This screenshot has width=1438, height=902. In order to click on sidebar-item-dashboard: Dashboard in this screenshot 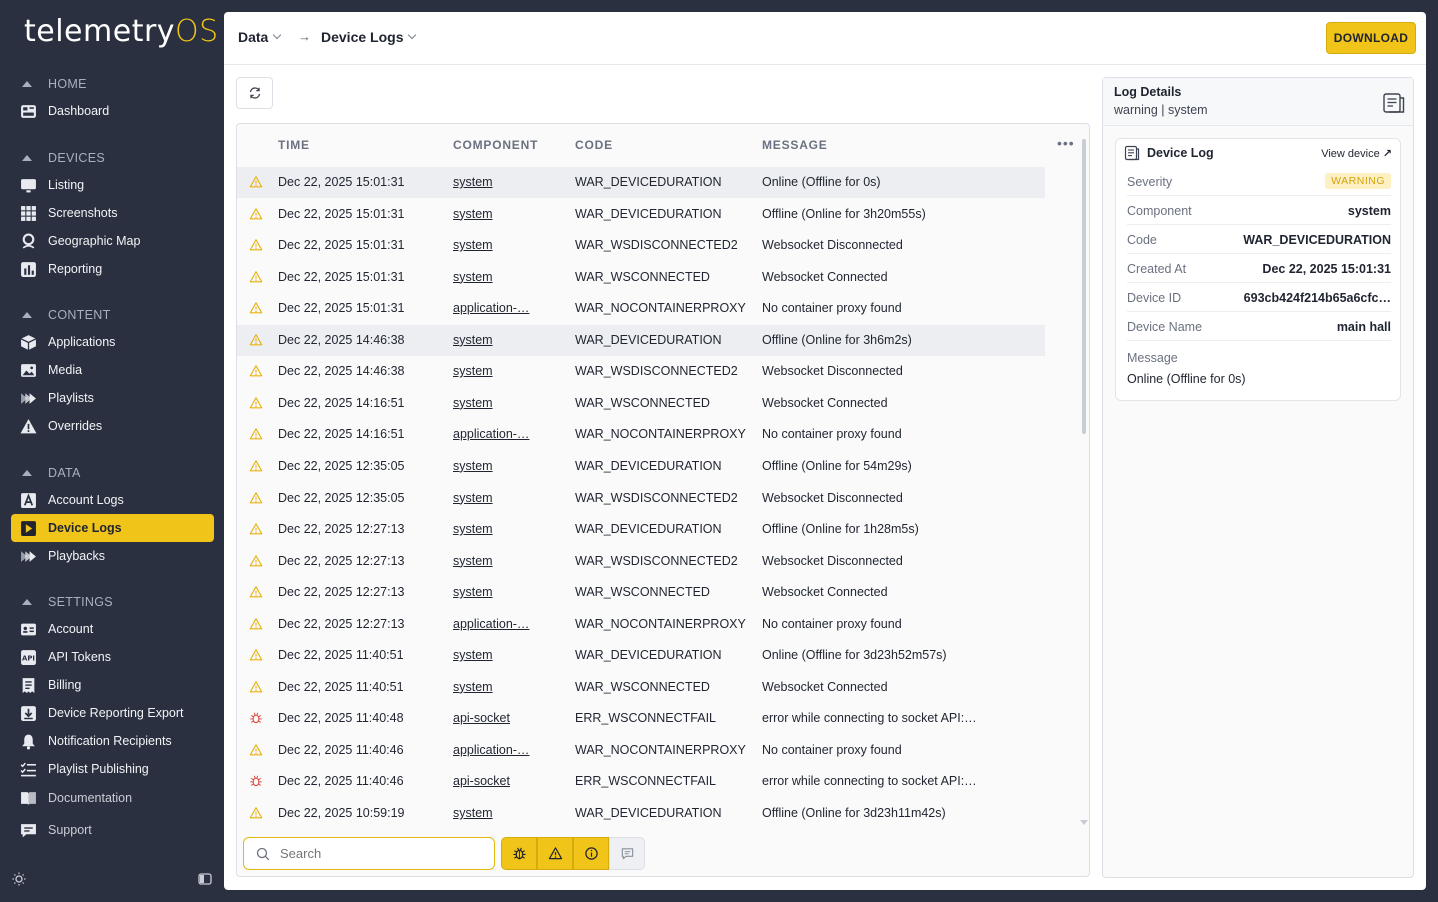, I will do `click(112, 111)`.